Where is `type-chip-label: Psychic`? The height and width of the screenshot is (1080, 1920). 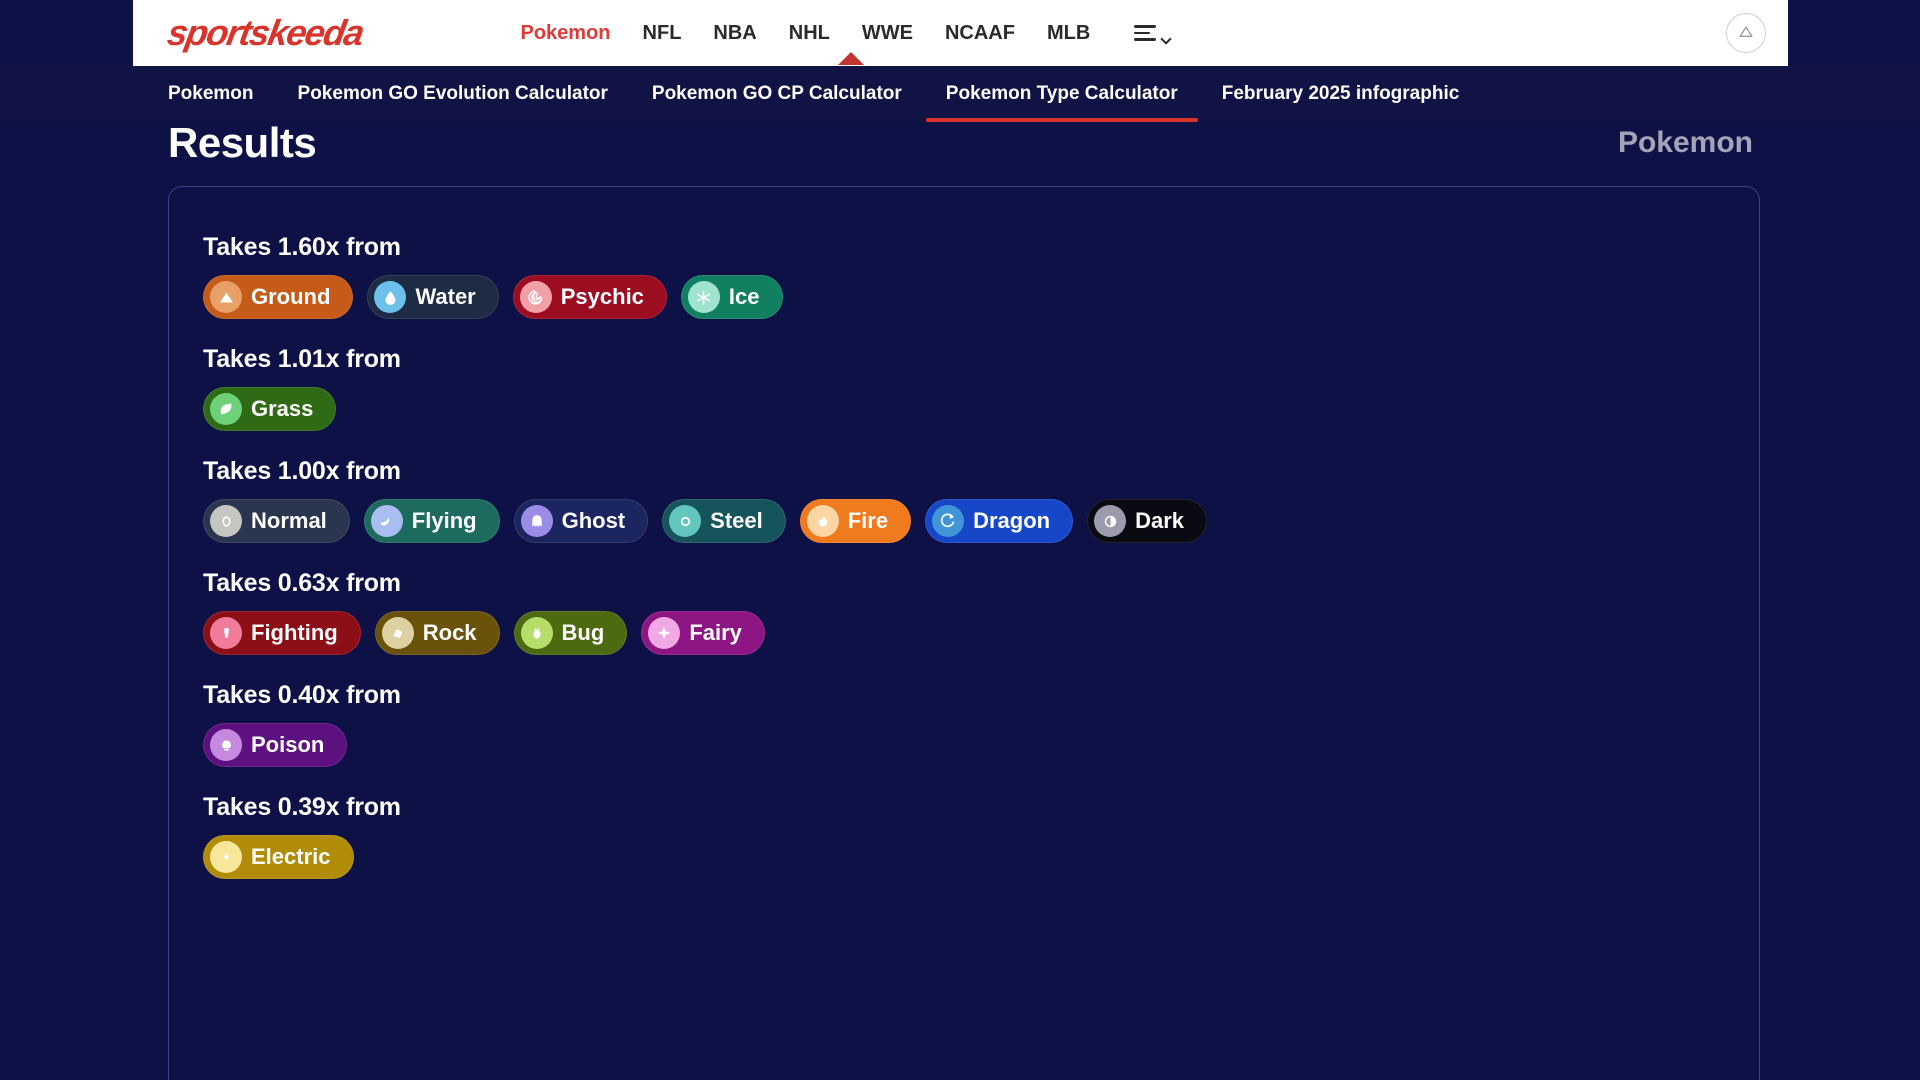 type-chip-label: Psychic is located at coordinates (602, 296).